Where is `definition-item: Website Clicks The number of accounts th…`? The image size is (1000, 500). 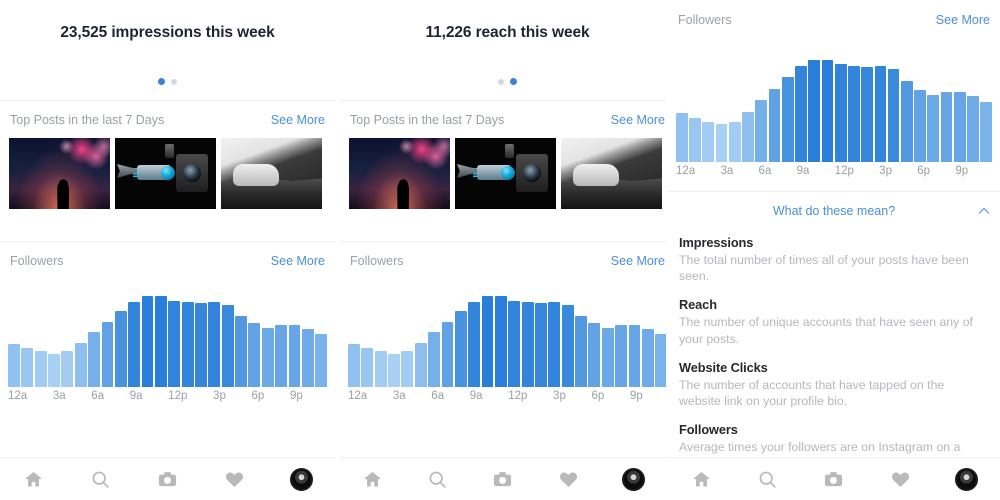
definition-item: Website Clicks The number of accounts th… is located at coordinates (834, 384).